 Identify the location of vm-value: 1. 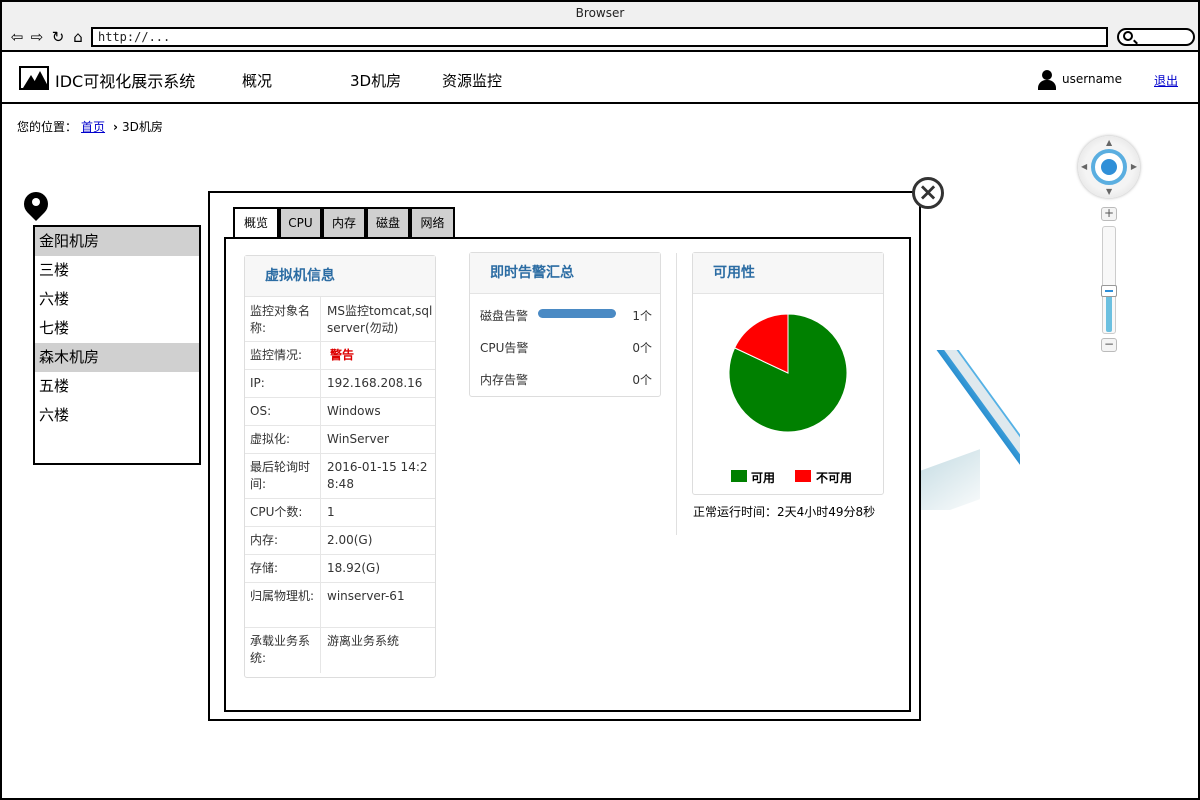
(331, 512).